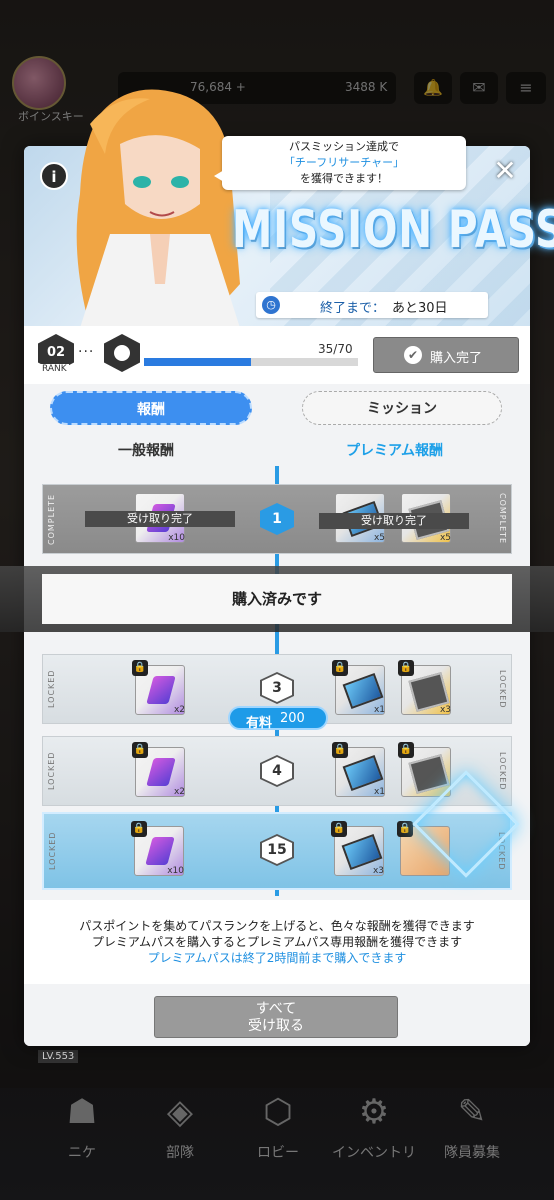 The height and width of the screenshot is (1200, 554). Describe the element at coordinates (372, 305) in the screenshot. I see `timer-box: ◷ 終了まで： あと30日` at that location.